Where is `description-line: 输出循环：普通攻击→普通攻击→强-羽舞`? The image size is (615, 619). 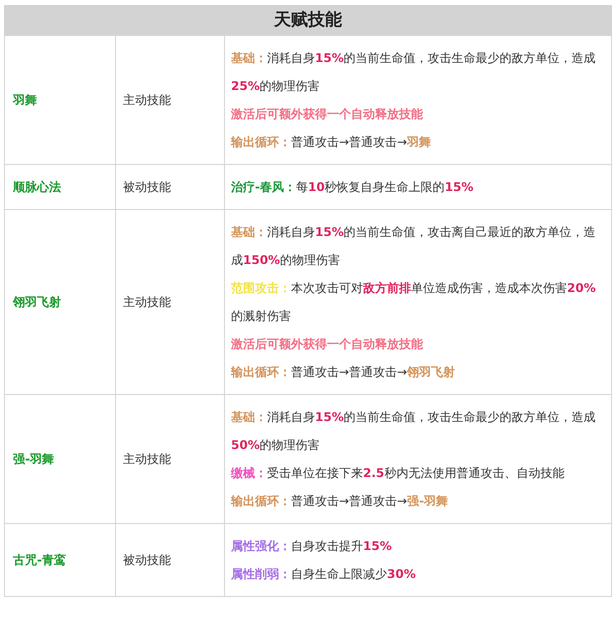 description-line: 输出循环：普通攻击→普通攻击→强-羽舞 is located at coordinates (340, 501).